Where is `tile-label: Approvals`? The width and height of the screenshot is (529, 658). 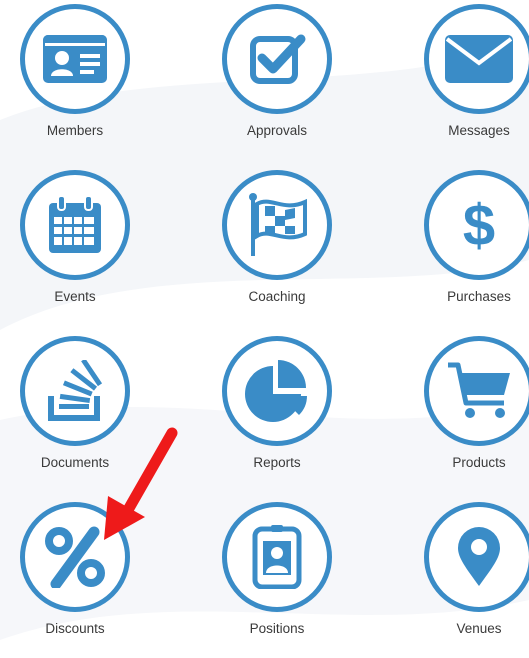
tile-label: Approvals is located at coordinates (277, 130).